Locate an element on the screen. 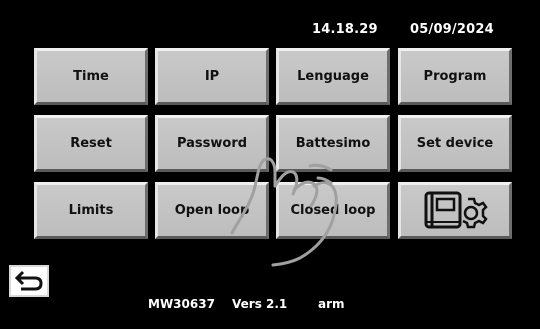 The height and width of the screenshot is (329, 540). password-button-label: Password is located at coordinates (212, 143).